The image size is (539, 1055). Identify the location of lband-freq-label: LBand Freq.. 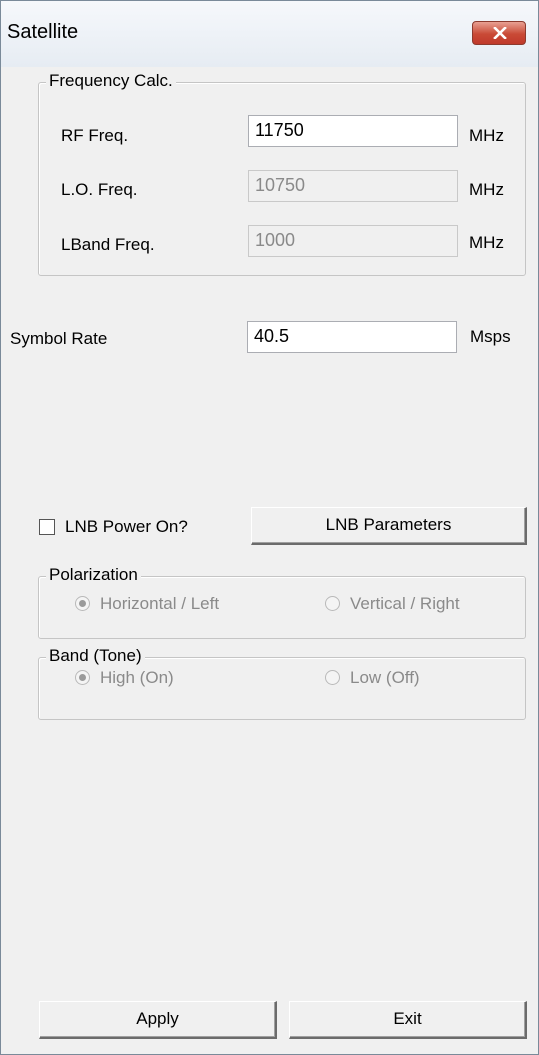
(108, 244).